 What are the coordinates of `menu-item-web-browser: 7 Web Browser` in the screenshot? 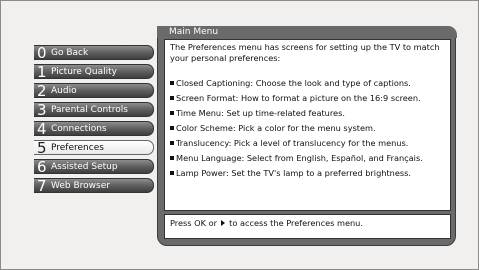 It's located at (94, 186).